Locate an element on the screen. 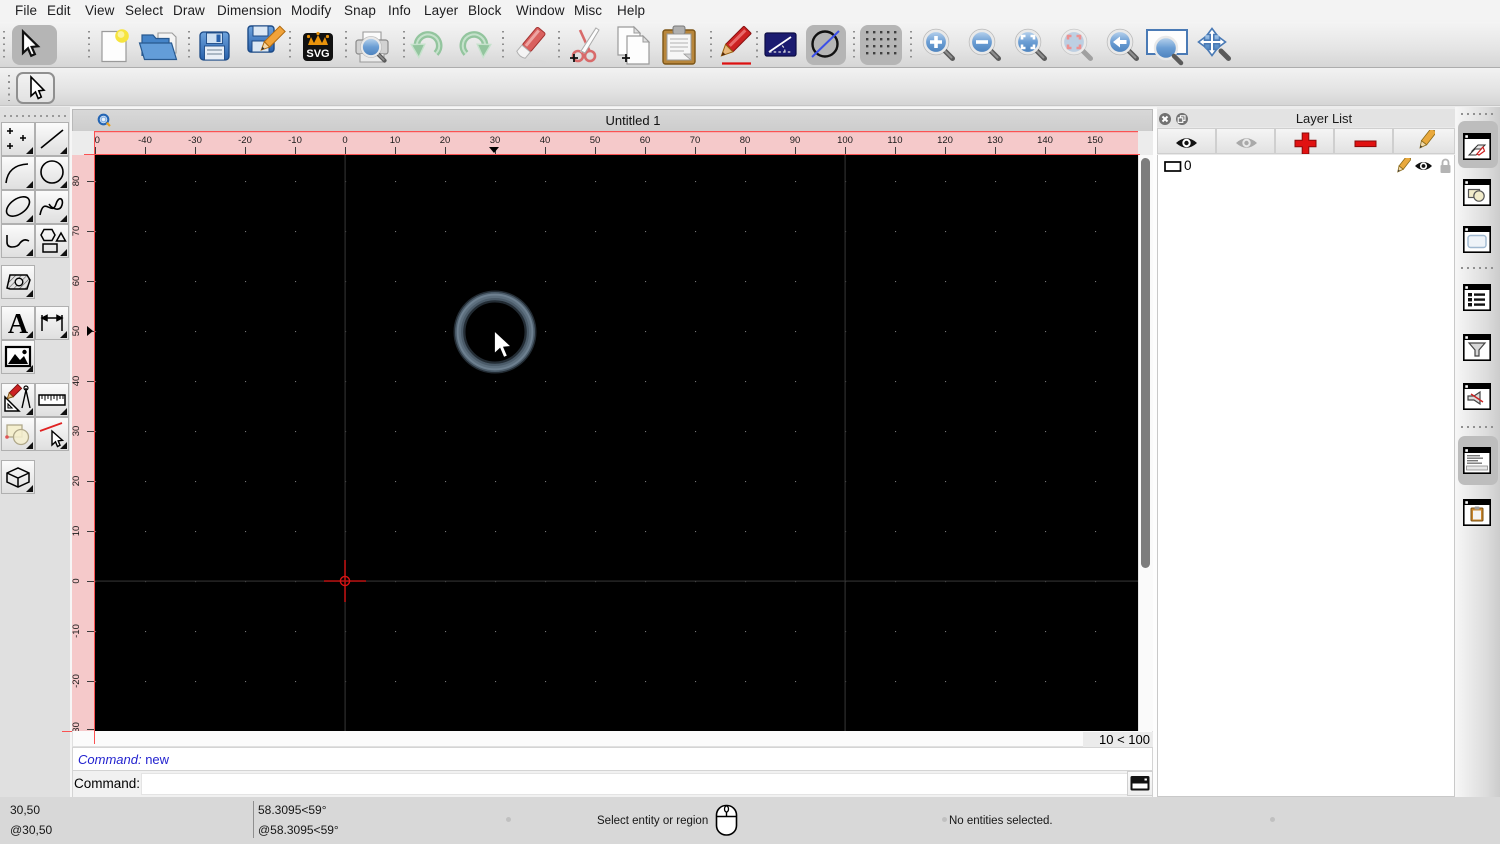 This screenshot has height=844, width=1500. svg-text: 150 is located at coordinates (1095, 140).